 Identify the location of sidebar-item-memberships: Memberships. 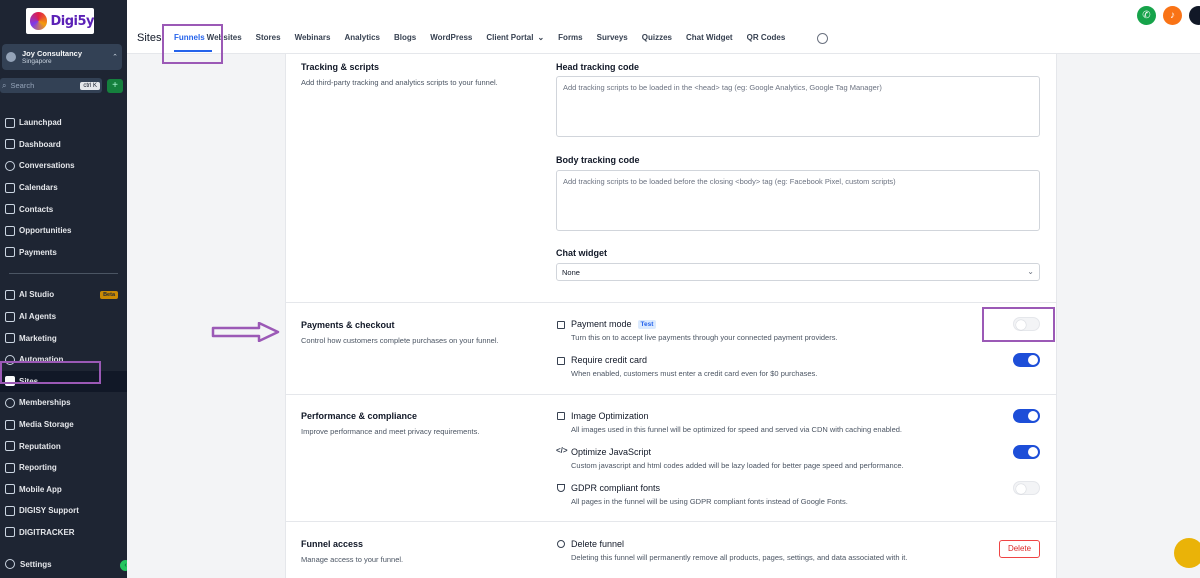
(63, 403).